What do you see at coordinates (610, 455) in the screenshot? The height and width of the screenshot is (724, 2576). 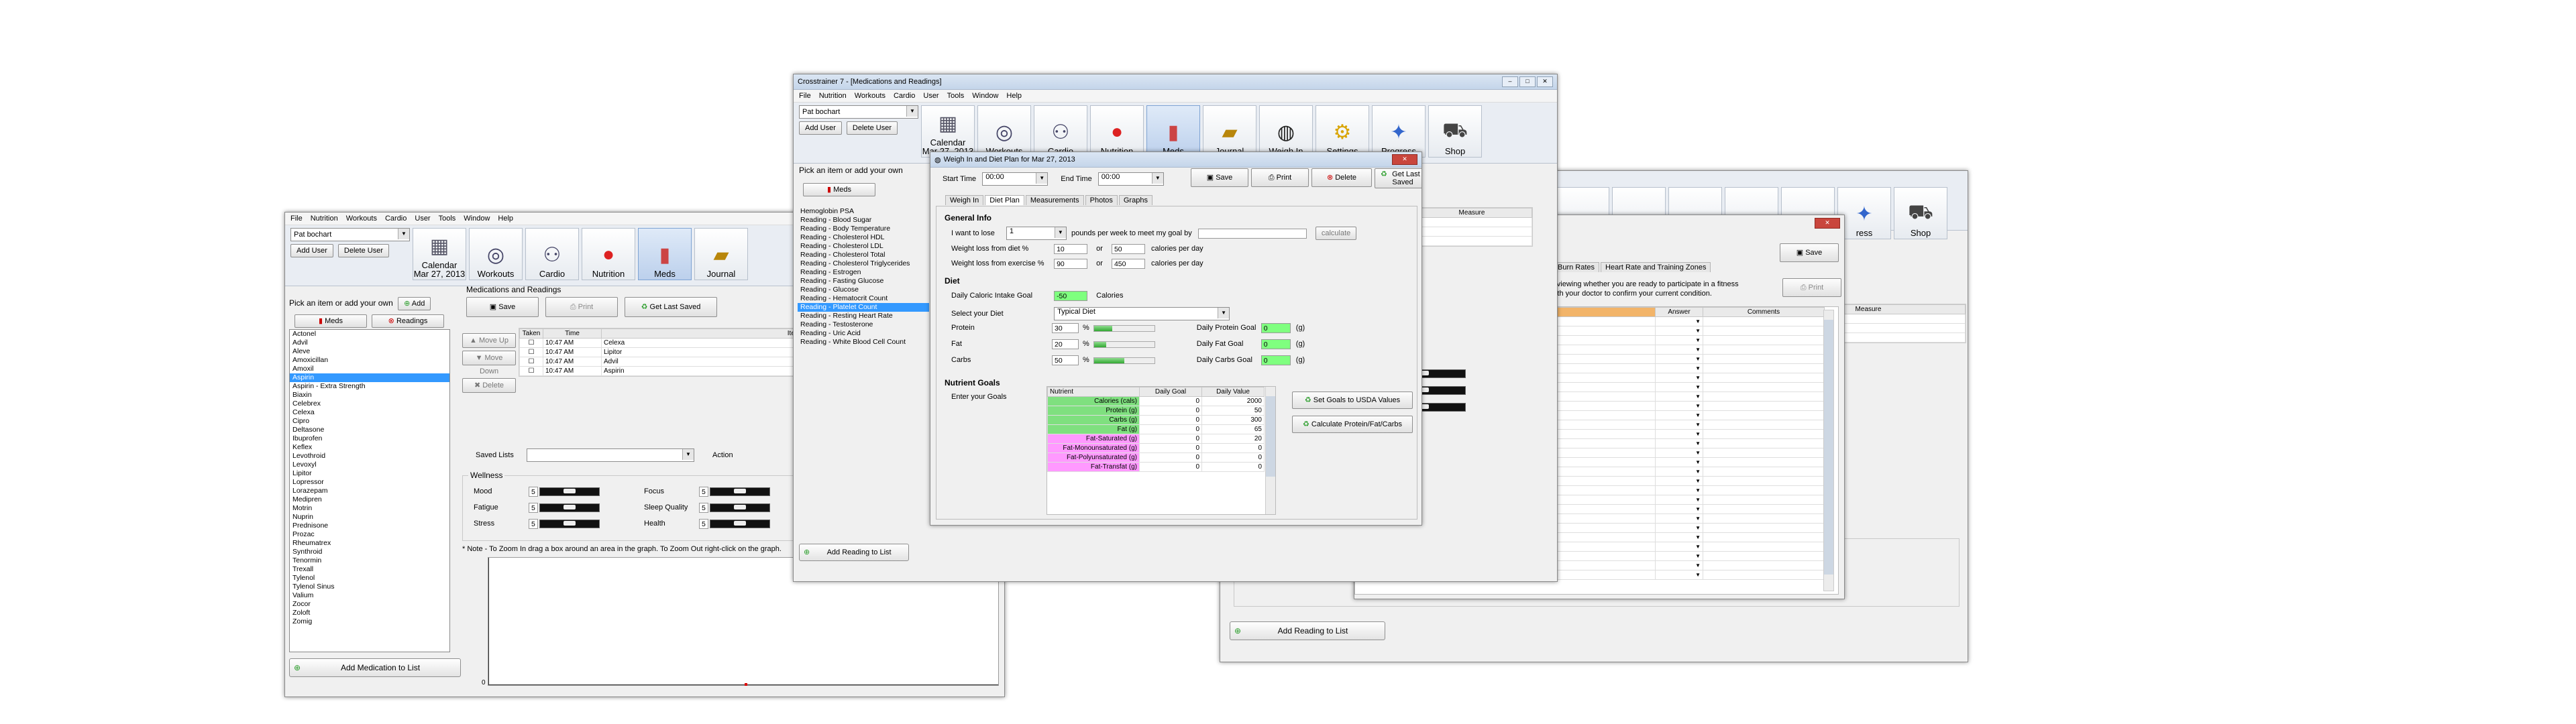 I see `saved-lists-select: ▼` at bounding box center [610, 455].